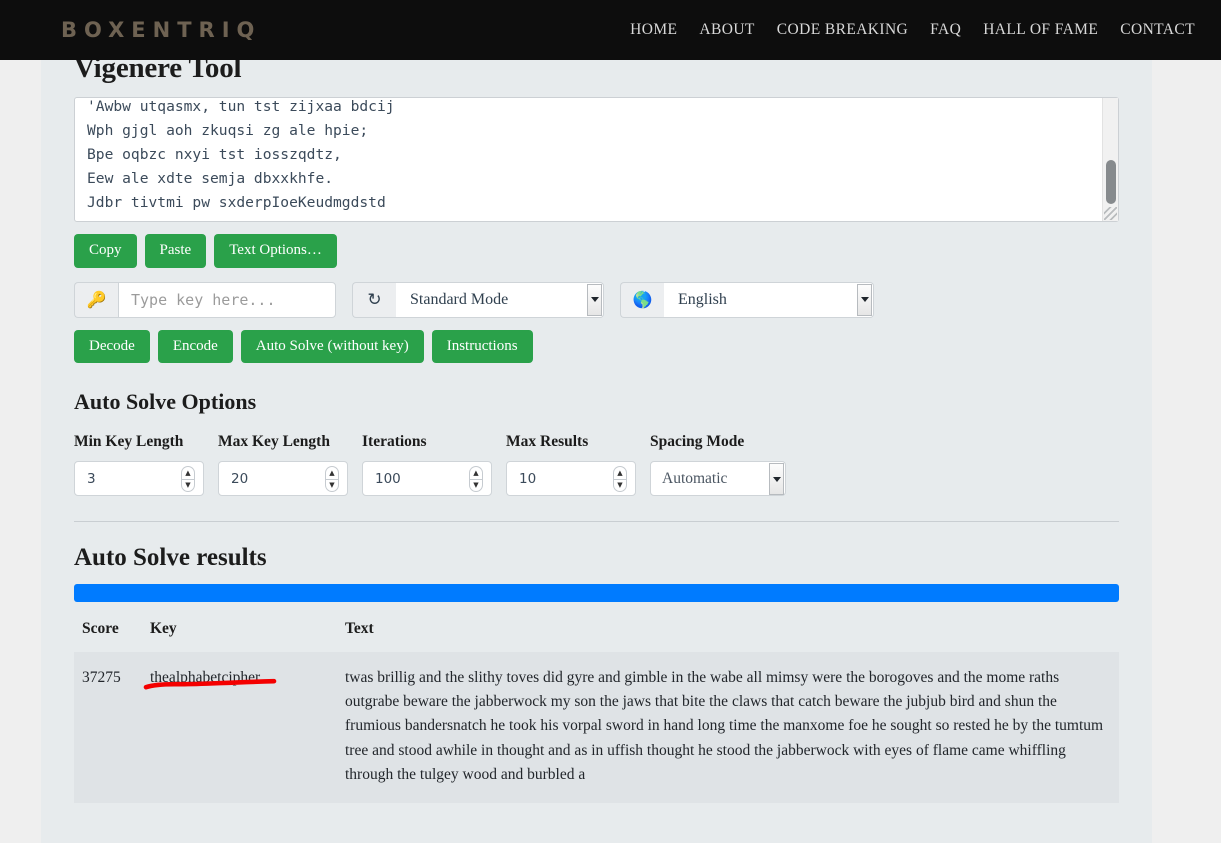 This screenshot has width=1221, height=843. I want to click on section-divider, so click(596, 521).